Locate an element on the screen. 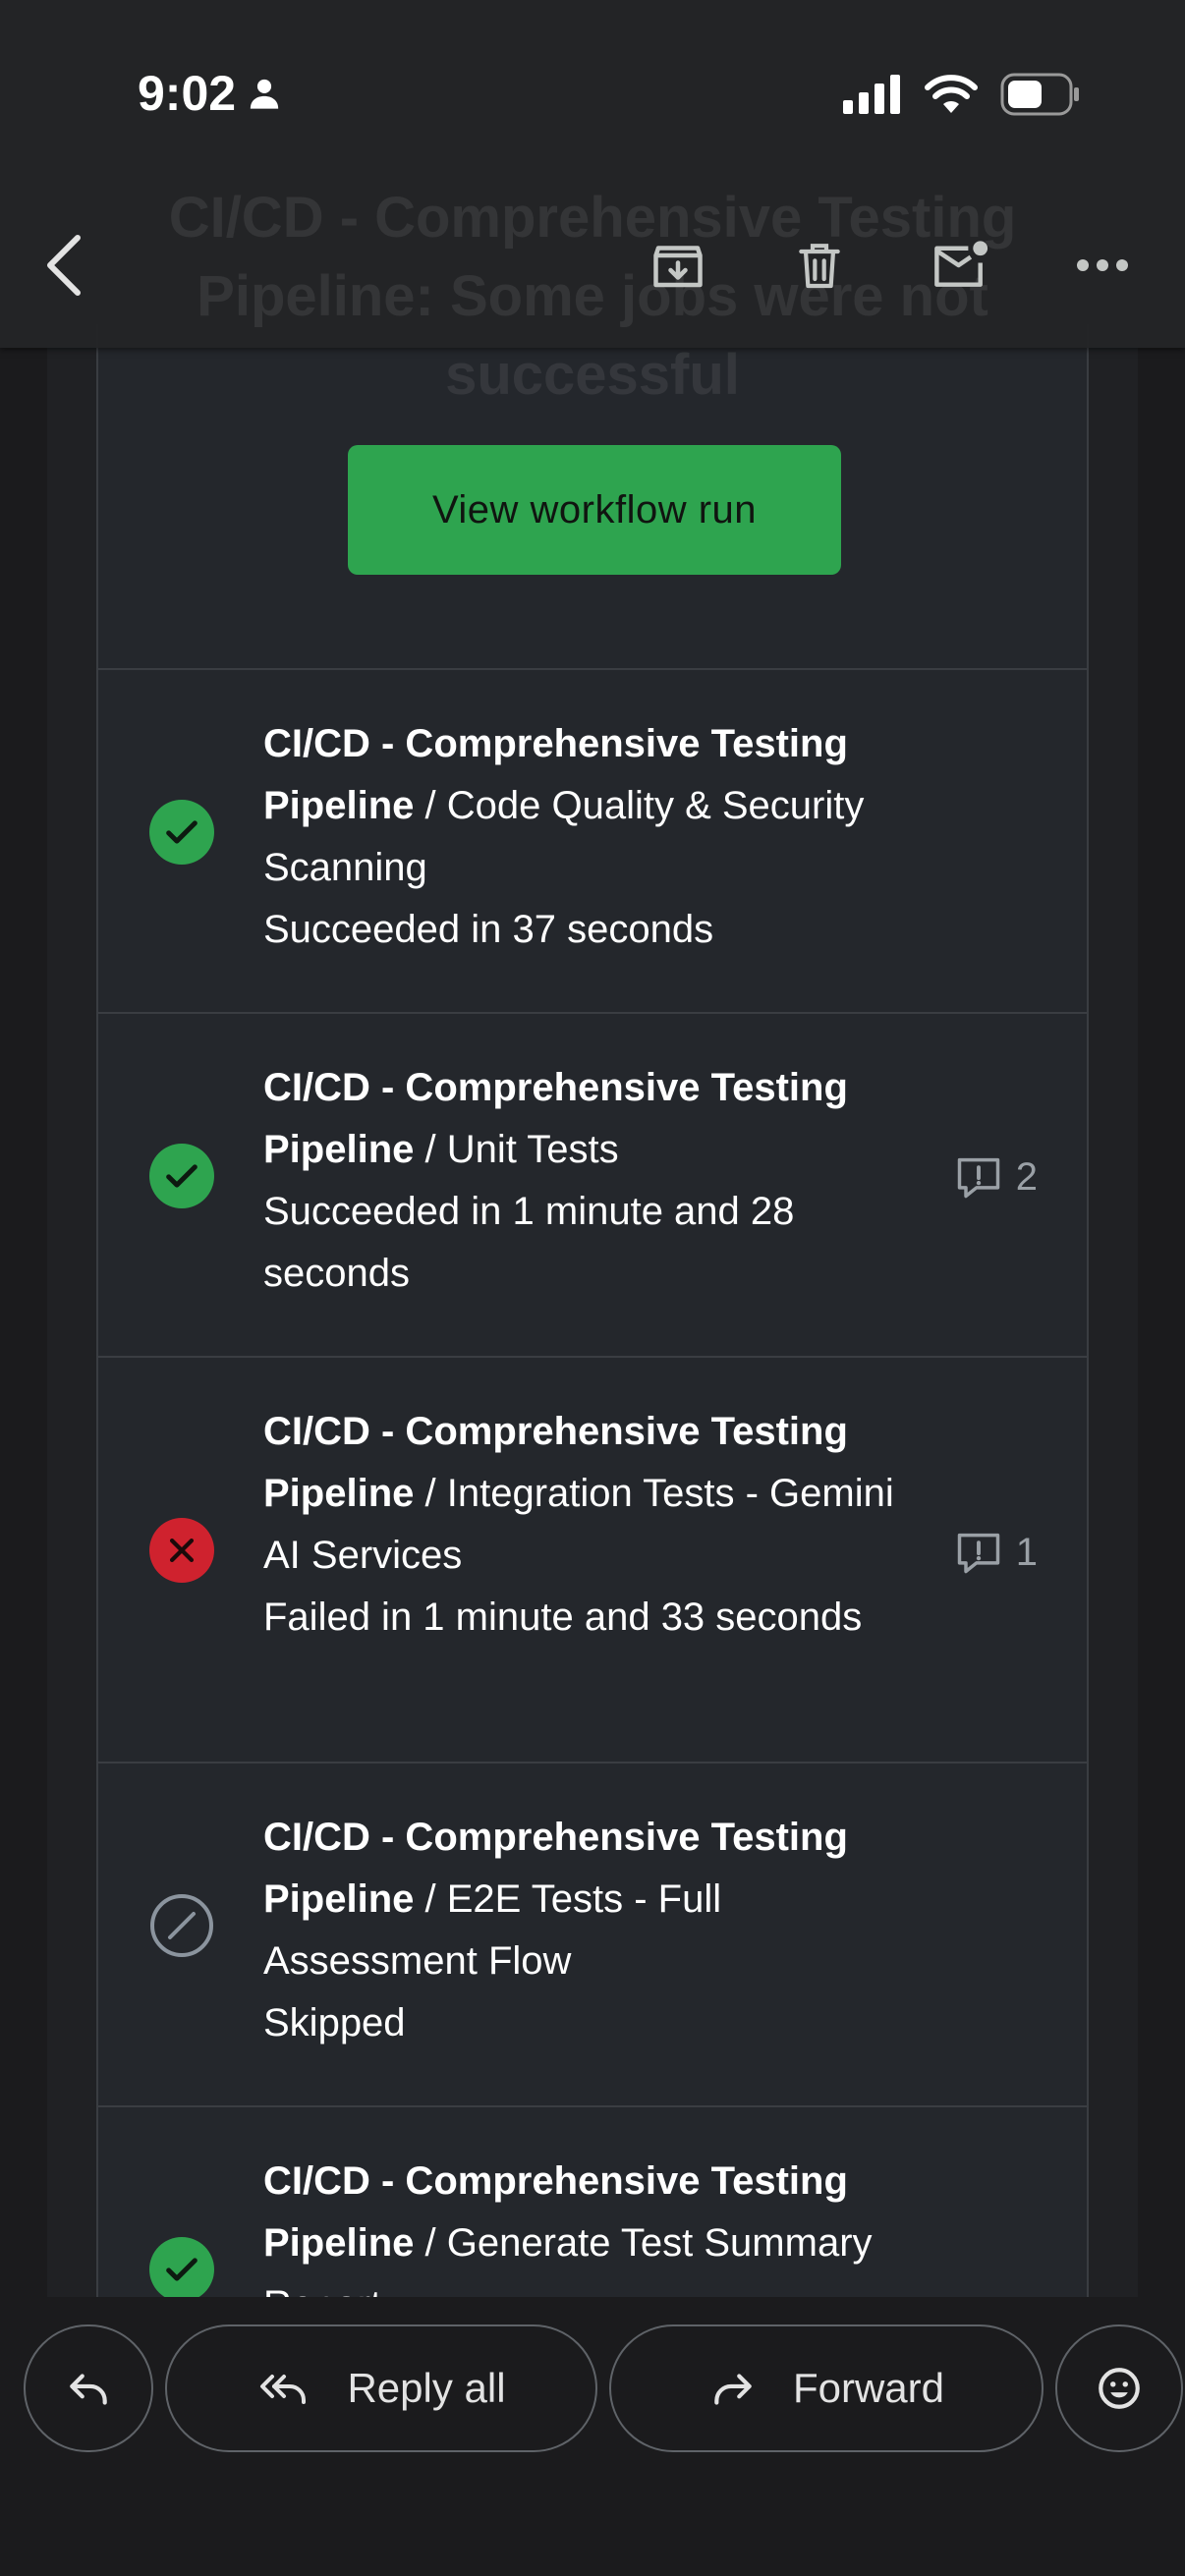  forward-label: Forward is located at coordinates (869, 2388).